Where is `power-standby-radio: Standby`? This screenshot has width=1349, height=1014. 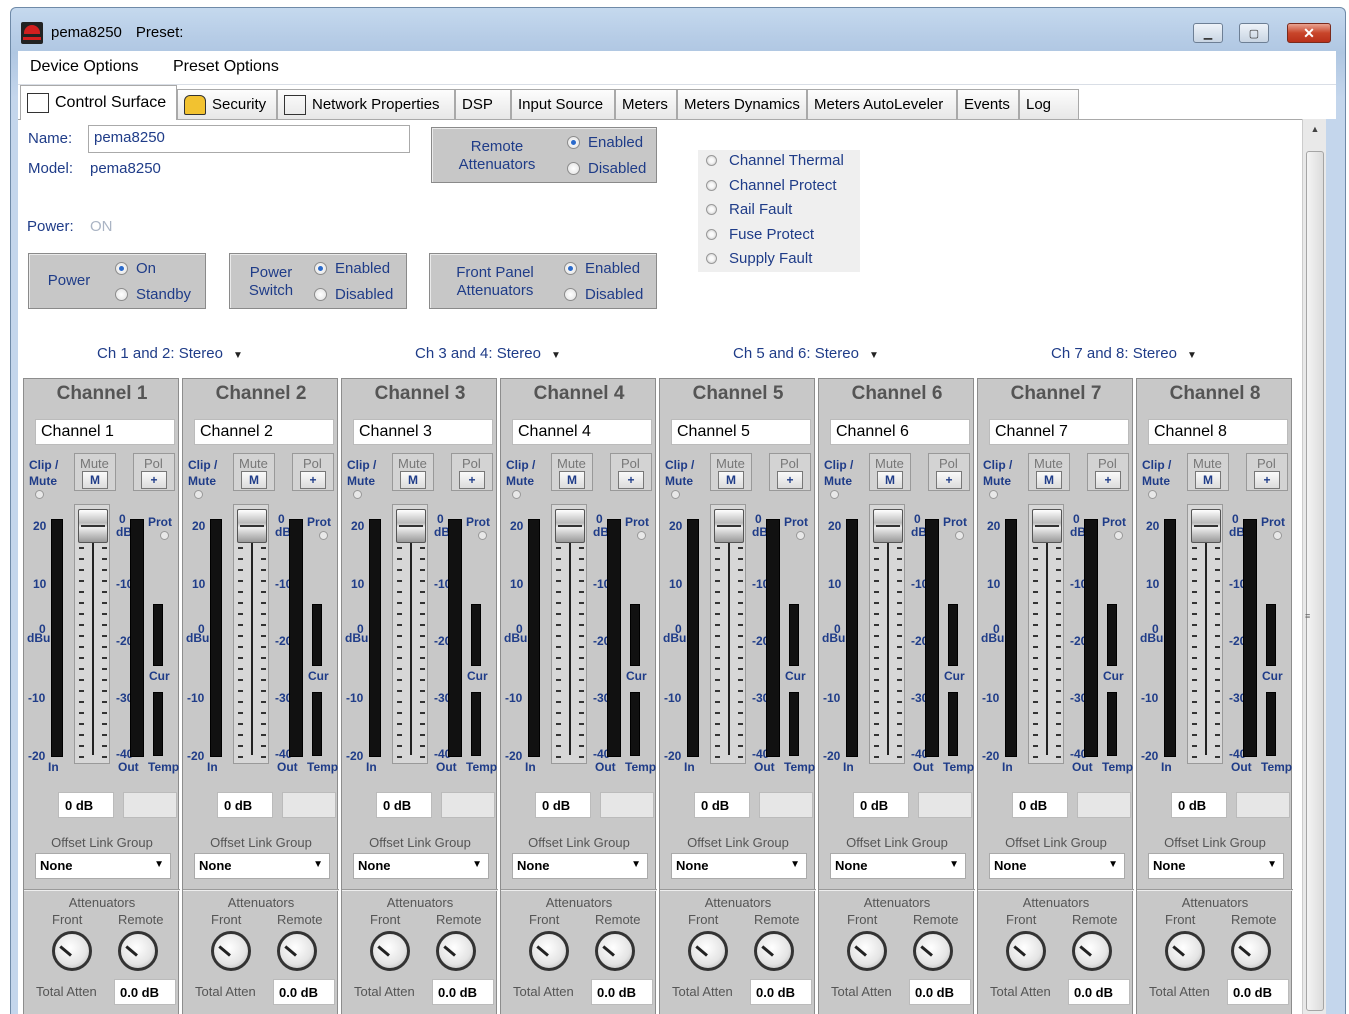
power-standby-radio: Standby is located at coordinates (153, 294).